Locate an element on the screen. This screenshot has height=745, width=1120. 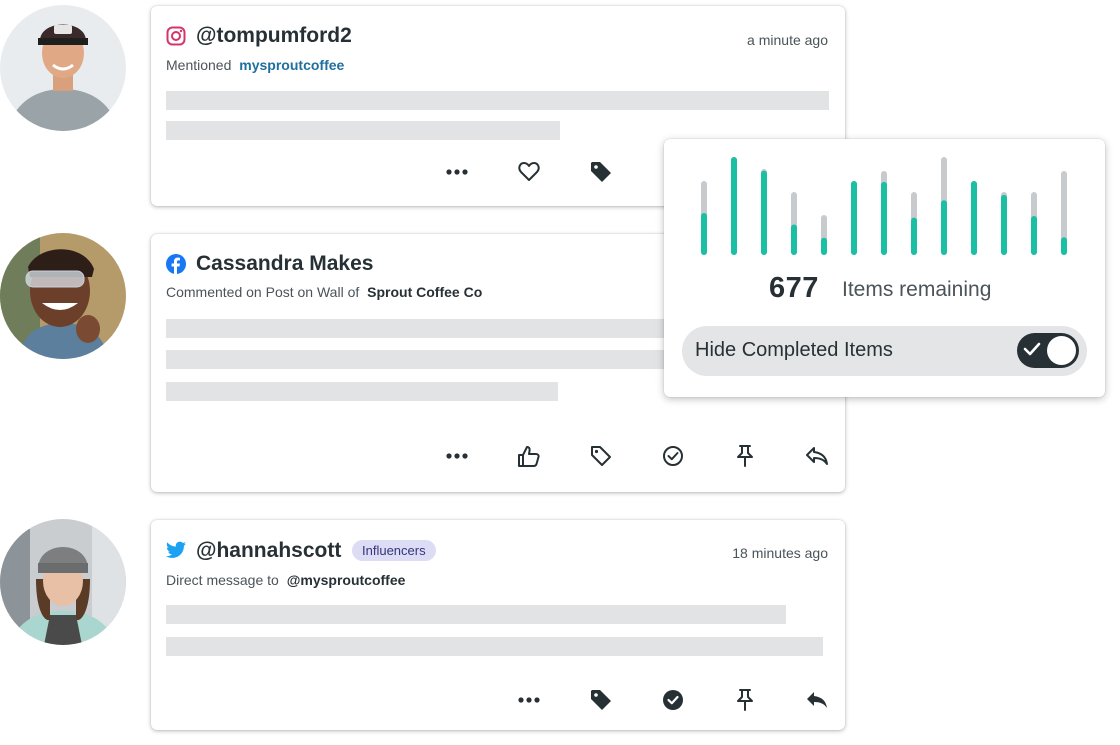
mentioned-account-link: mysproutcoffee is located at coordinates (291, 65).